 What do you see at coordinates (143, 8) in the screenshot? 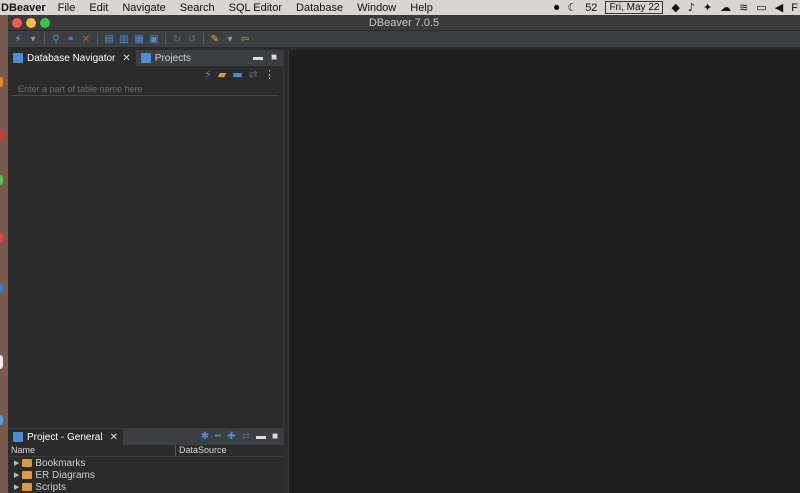
I see `menu-navigate: Navigate` at bounding box center [143, 8].